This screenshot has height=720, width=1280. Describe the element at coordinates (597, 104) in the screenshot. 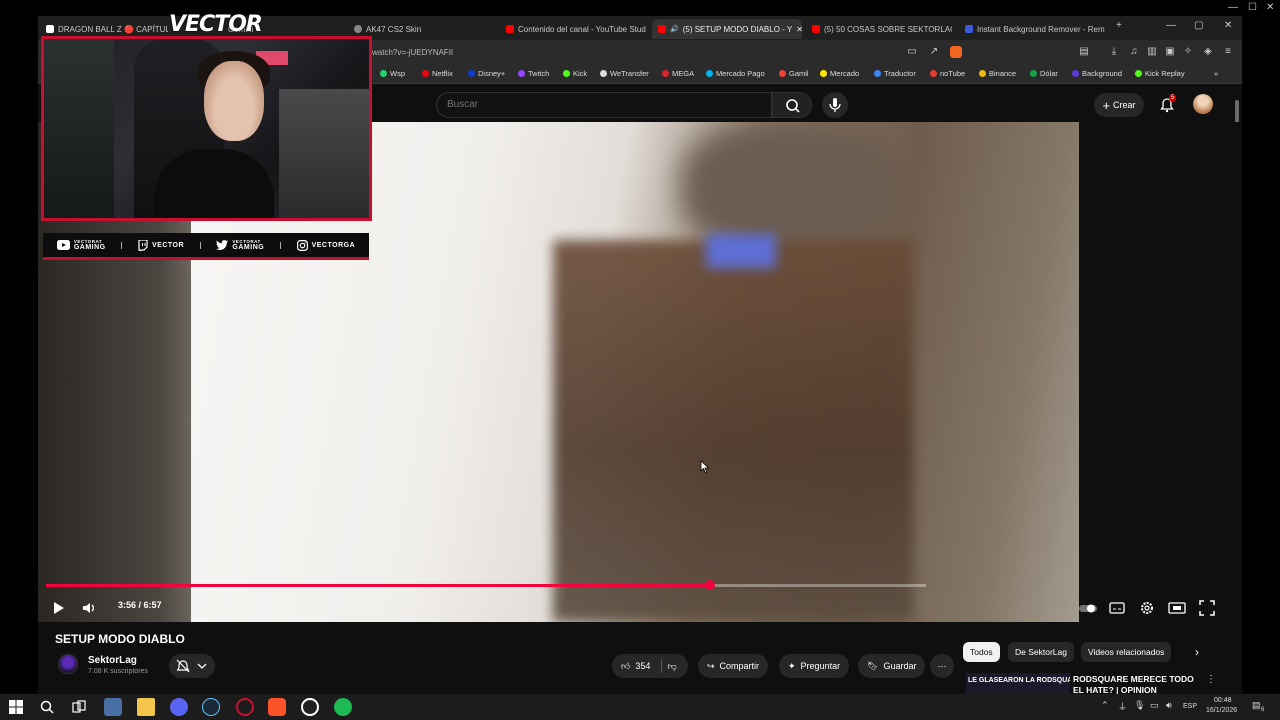

I see `search-input` at that location.